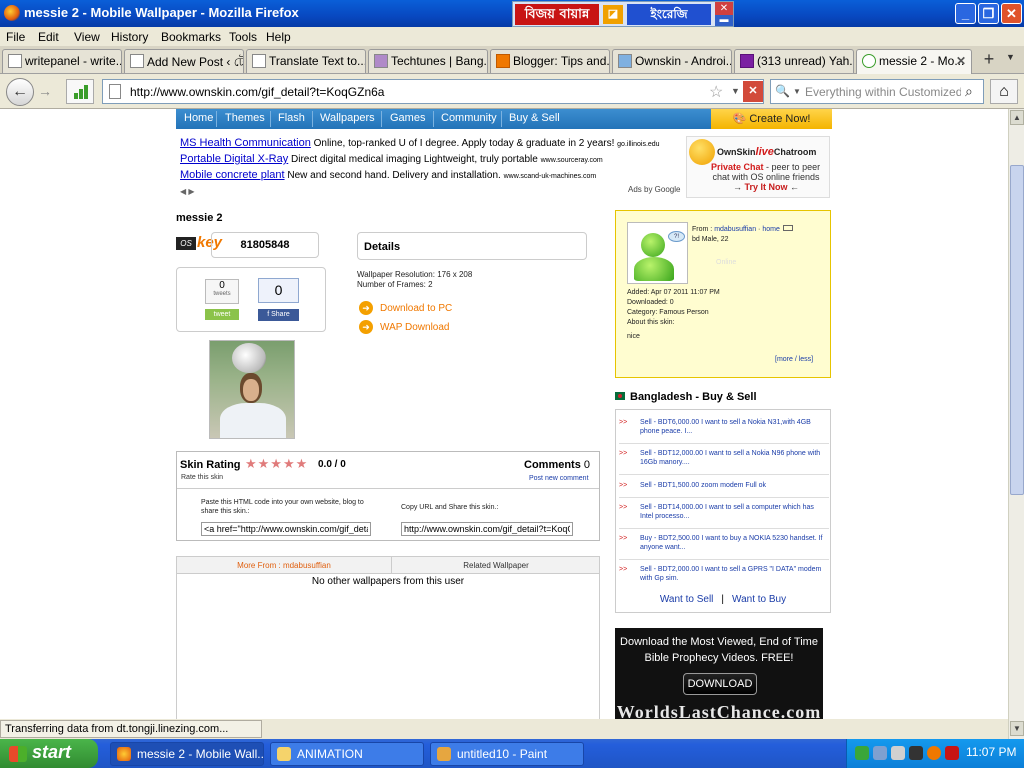 This screenshot has width=1024, height=768. What do you see at coordinates (129, 37) in the screenshot?
I see `menu-history: History` at bounding box center [129, 37].